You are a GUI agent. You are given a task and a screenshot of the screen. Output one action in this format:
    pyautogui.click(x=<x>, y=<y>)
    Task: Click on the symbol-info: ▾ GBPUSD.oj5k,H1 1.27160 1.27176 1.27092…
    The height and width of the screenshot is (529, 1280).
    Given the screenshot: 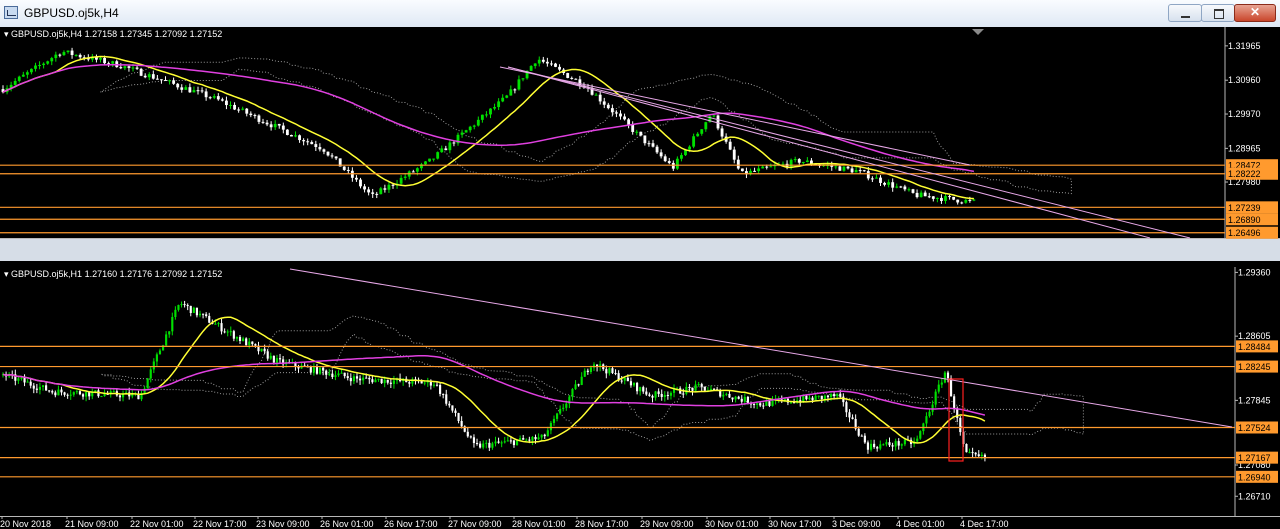 What is the action you would take?
    pyautogui.click(x=113, y=274)
    